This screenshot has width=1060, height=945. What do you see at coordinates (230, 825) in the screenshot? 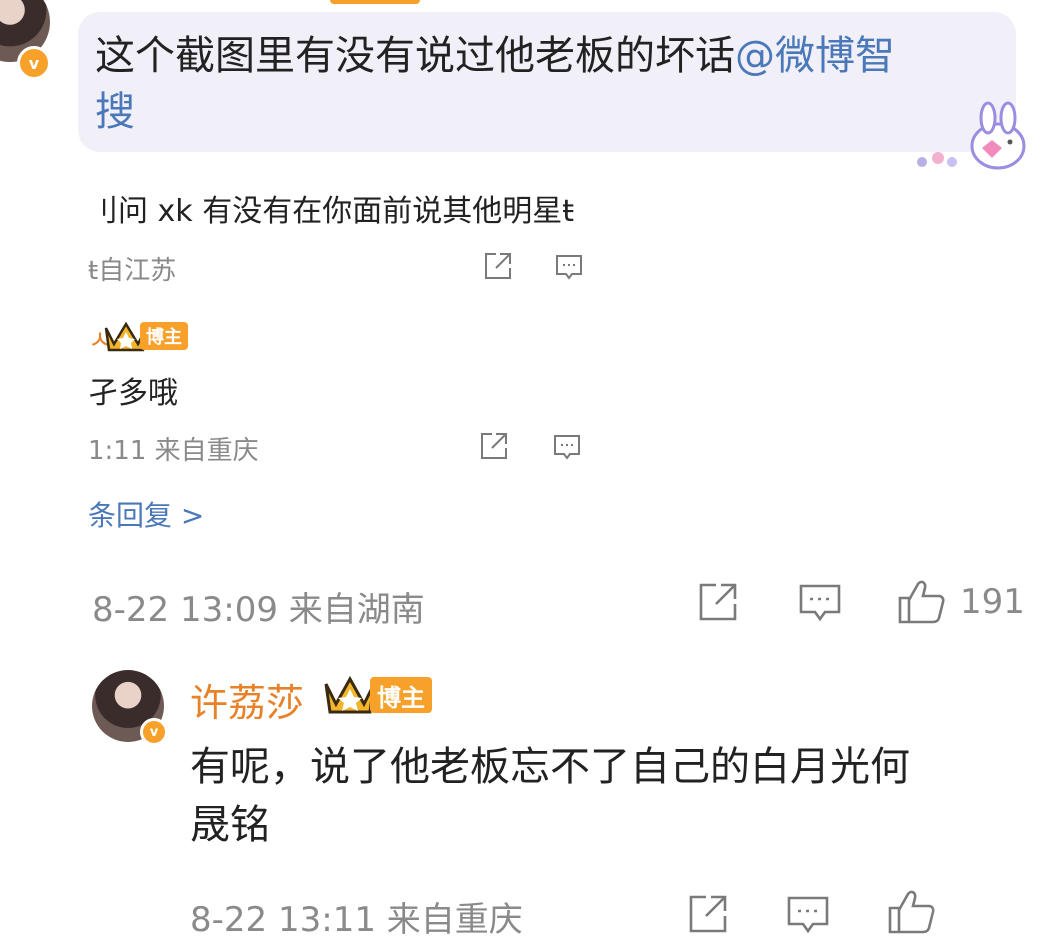
I see `reply-text-line2: 晟铭` at bounding box center [230, 825].